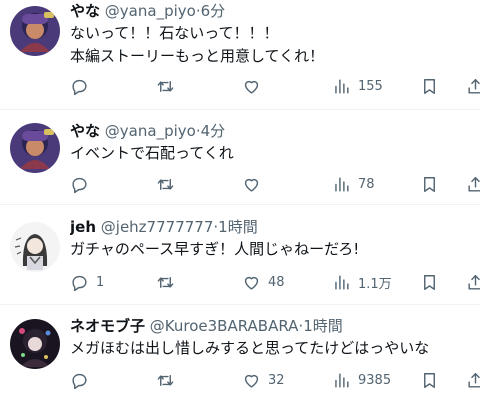  I want to click on like-button: 32, so click(263, 380).